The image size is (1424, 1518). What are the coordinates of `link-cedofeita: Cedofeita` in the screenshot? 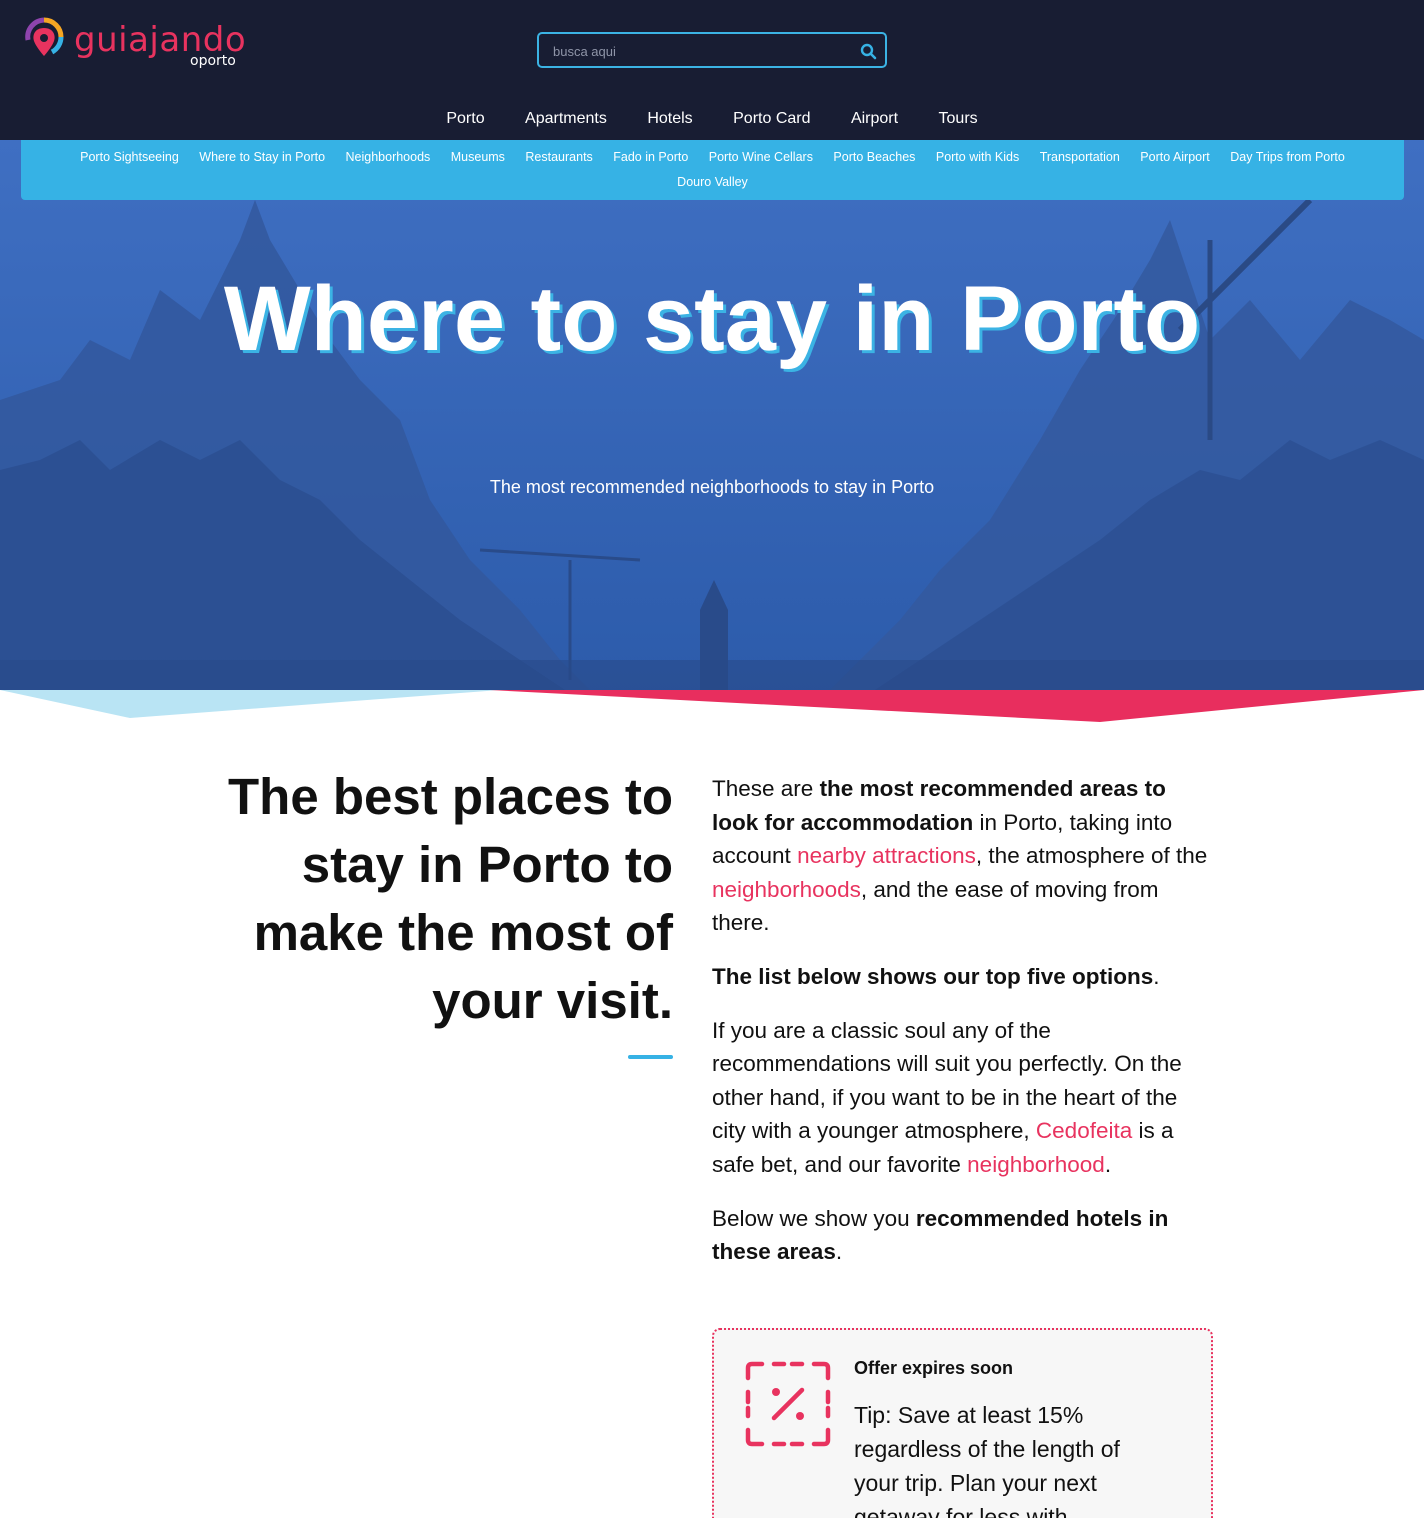 It's located at (1084, 1130).